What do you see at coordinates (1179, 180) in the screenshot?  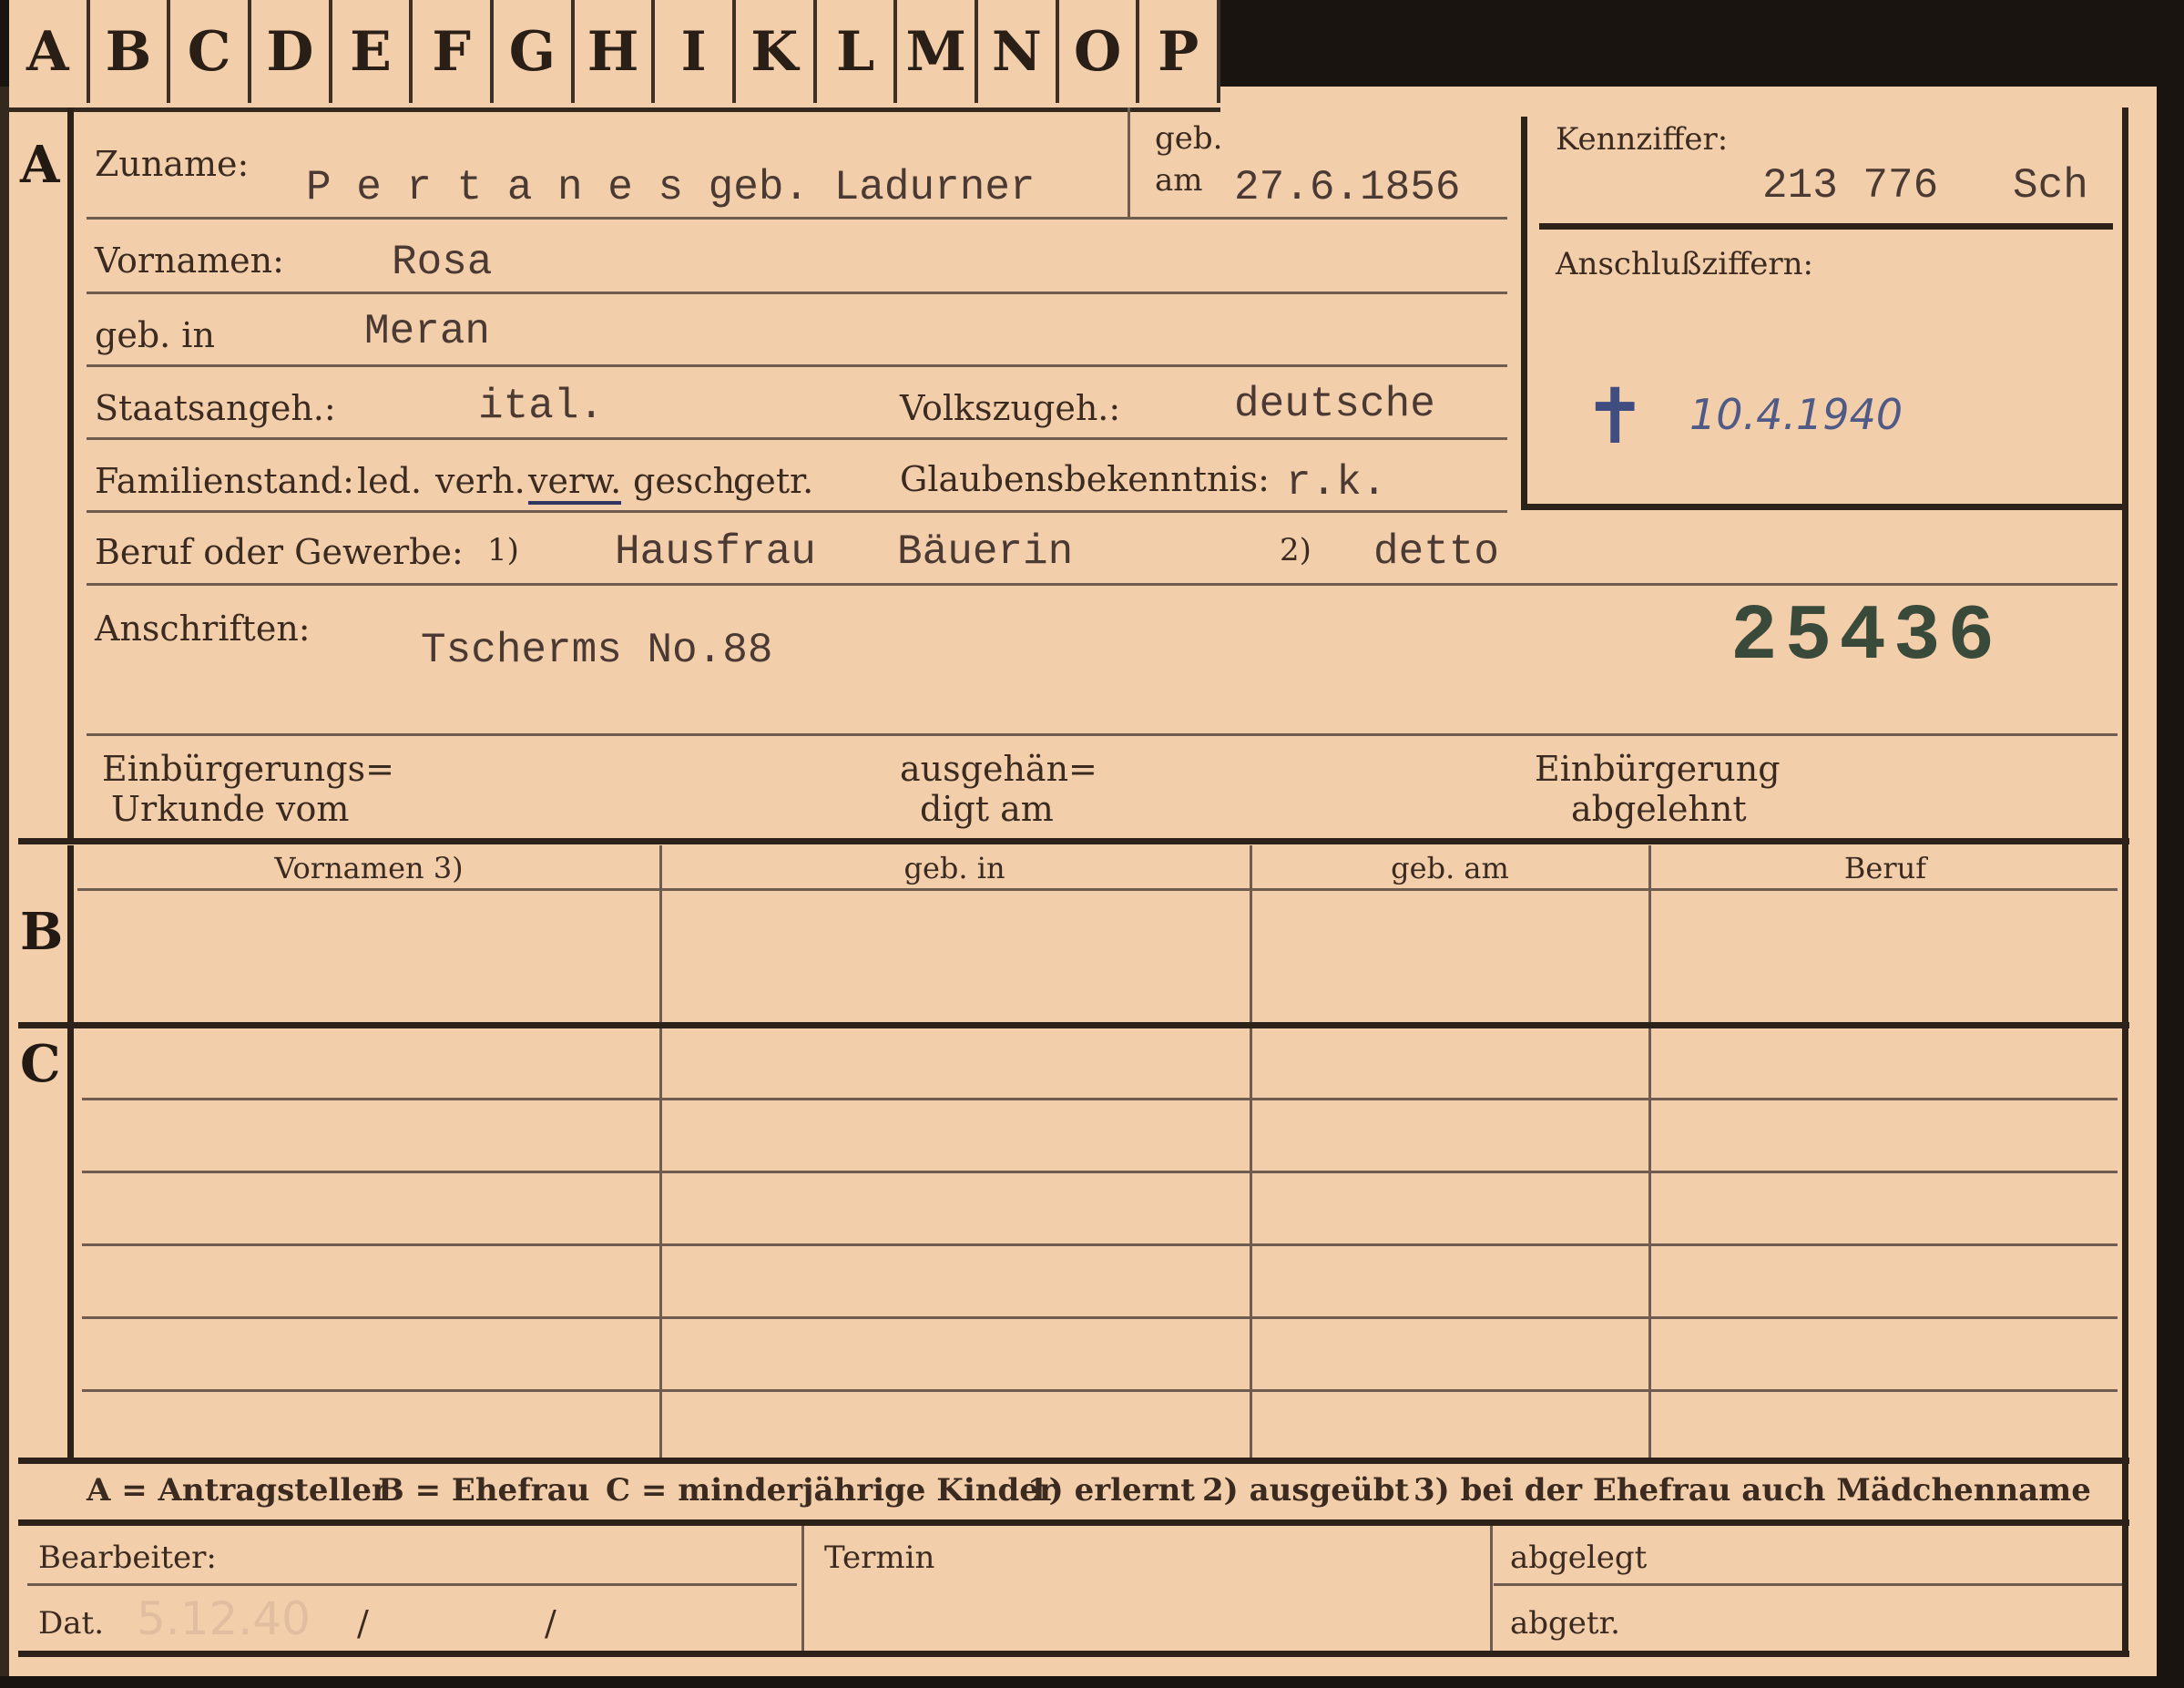 I see `geb-am-label-2: am` at bounding box center [1179, 180].